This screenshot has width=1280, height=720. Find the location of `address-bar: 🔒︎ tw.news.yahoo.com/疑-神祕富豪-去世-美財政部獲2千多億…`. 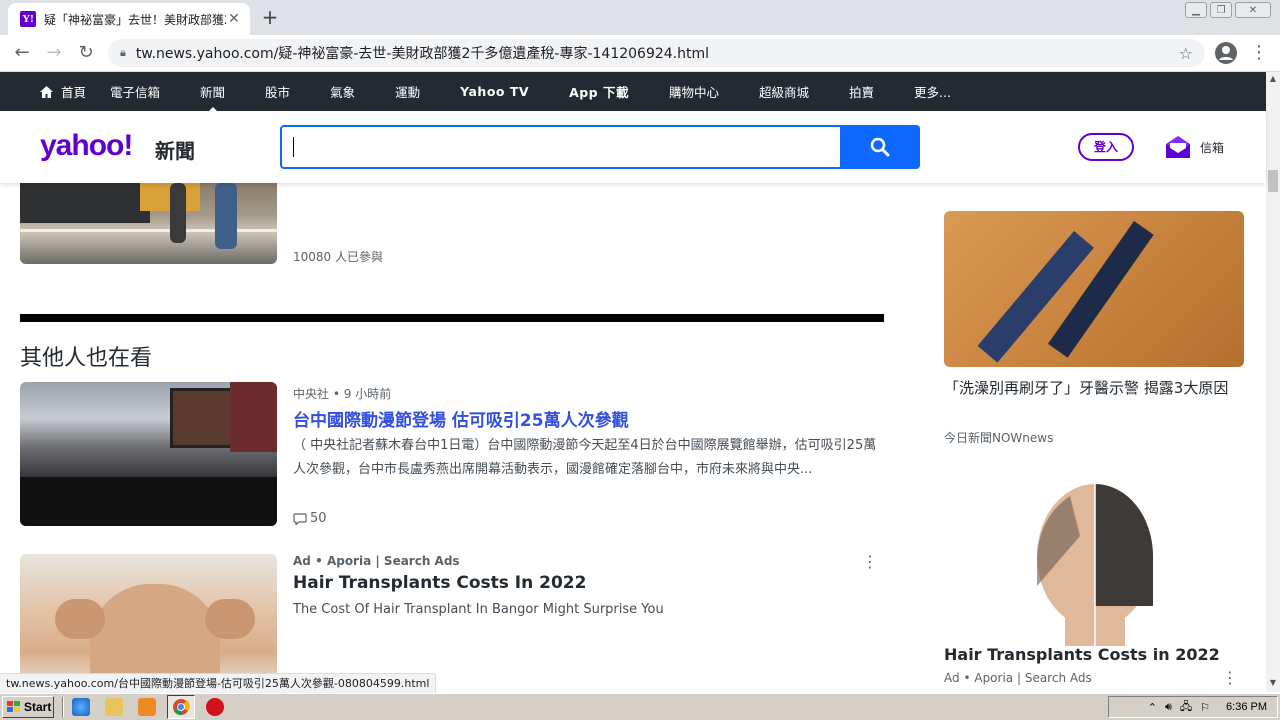

address-bar: 🔒︎ tw.news.yahoo.com/疑-神祕富豪-去世-美財政部獲2千多億… is located at coordinates (656, 53).